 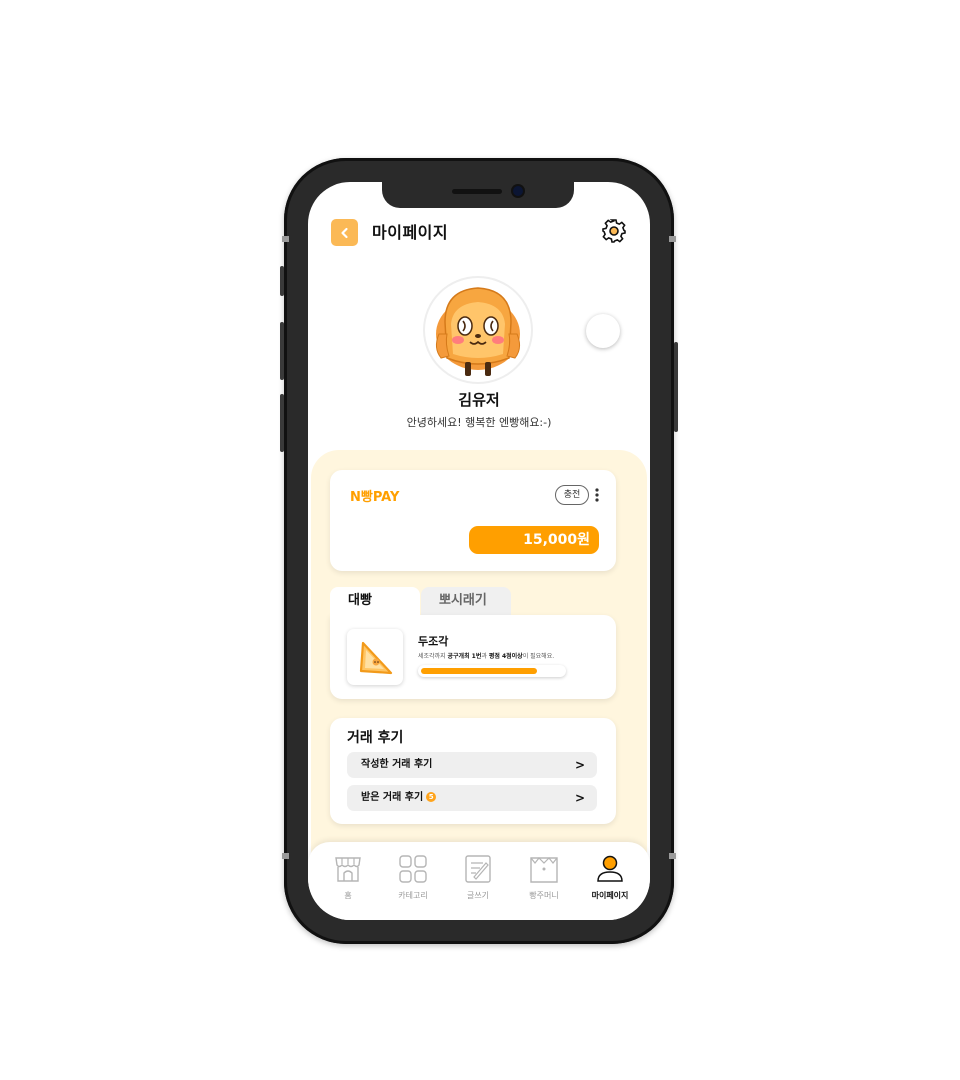 What do you see at coordinates (375, 497) in the screenshot?
I see `pay-logo: N빵PAY` at bounding box center [375, 497].